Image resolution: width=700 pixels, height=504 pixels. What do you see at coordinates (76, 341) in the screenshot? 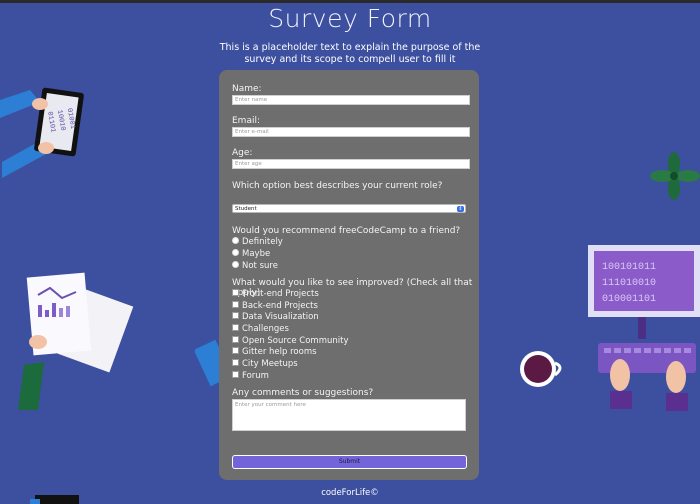
I see `papers-illustration` at bounding box center [76, 341].